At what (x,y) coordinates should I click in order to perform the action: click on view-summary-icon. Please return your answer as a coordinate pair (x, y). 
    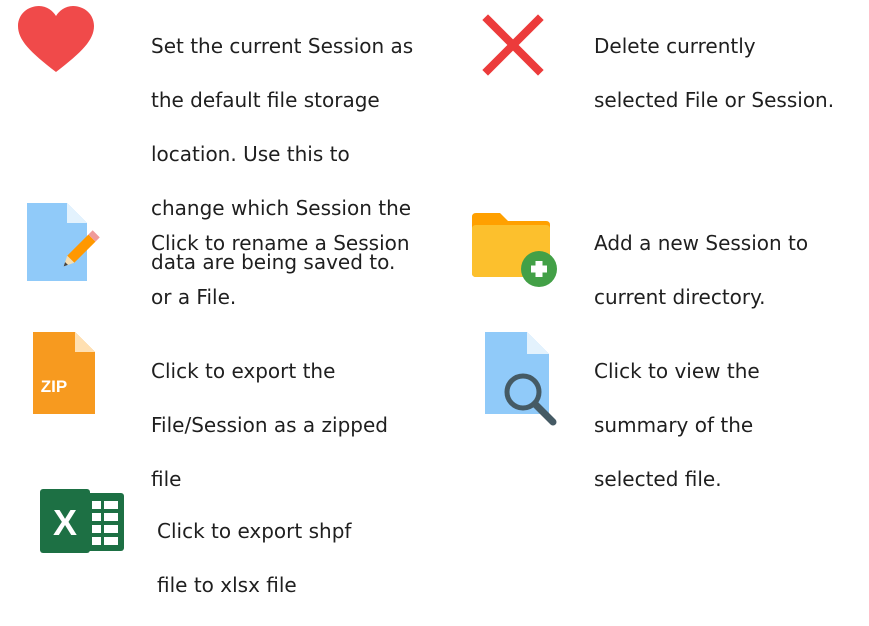
    Looking at the image, I should click on (524, 380).